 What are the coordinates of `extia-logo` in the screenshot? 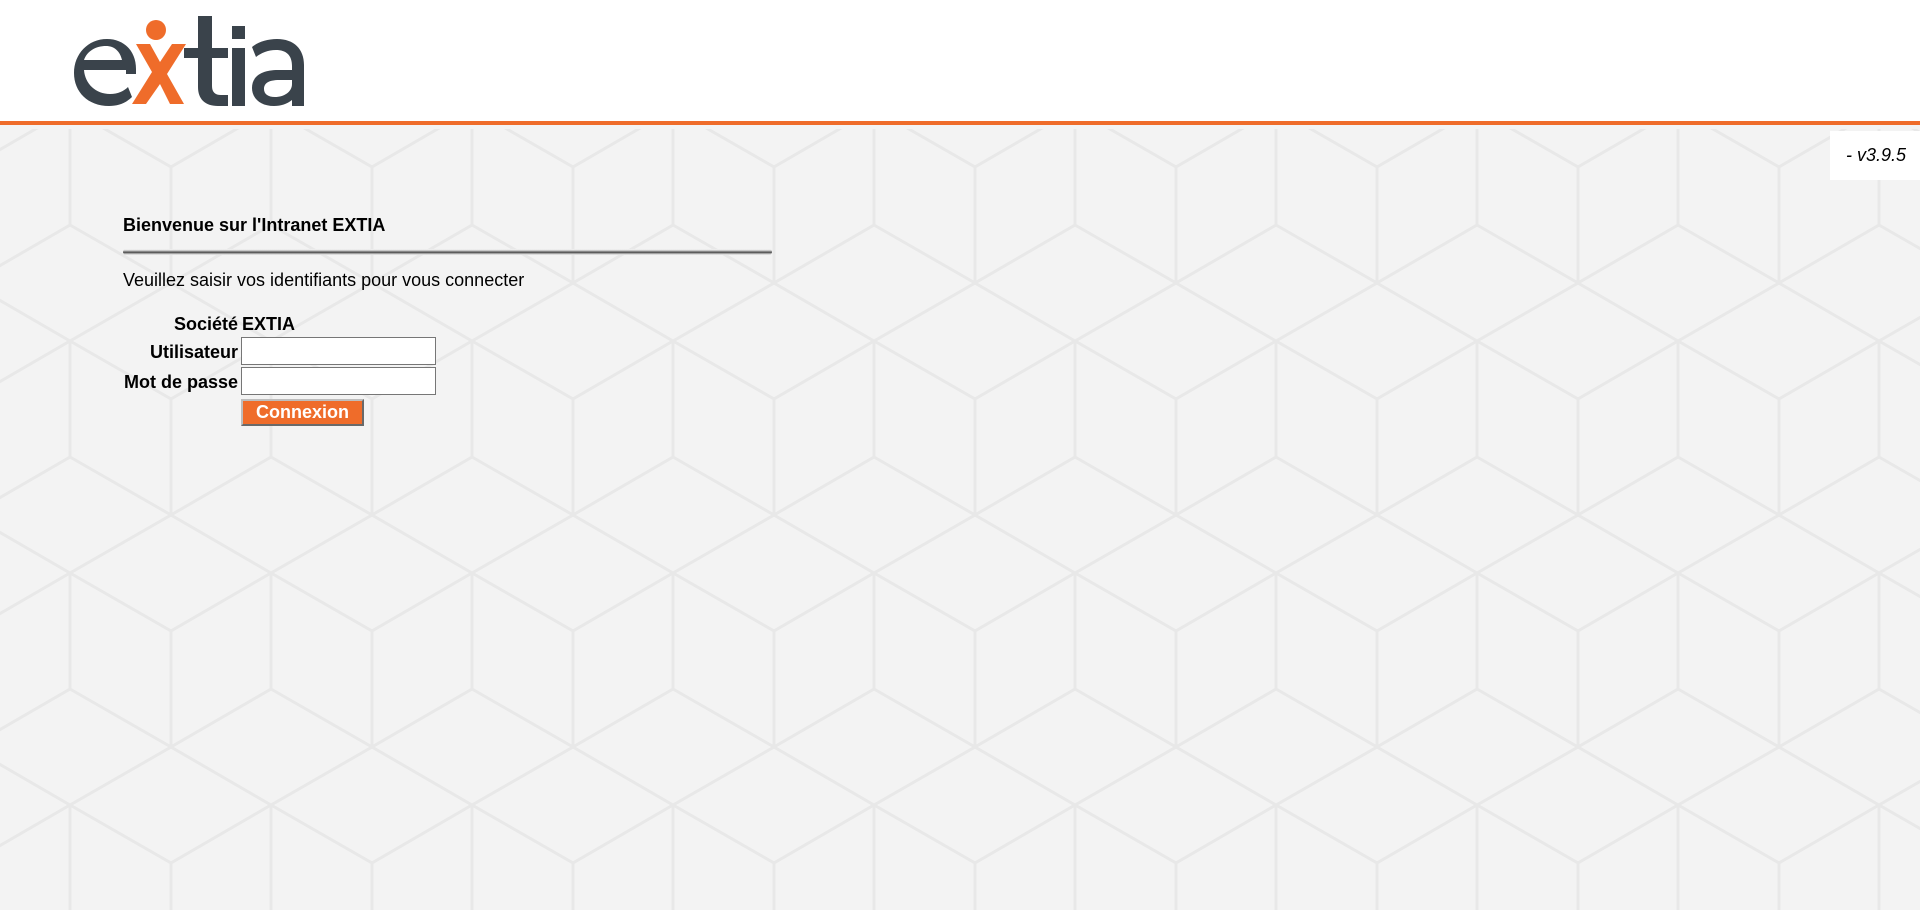 It's located at (189, 61).